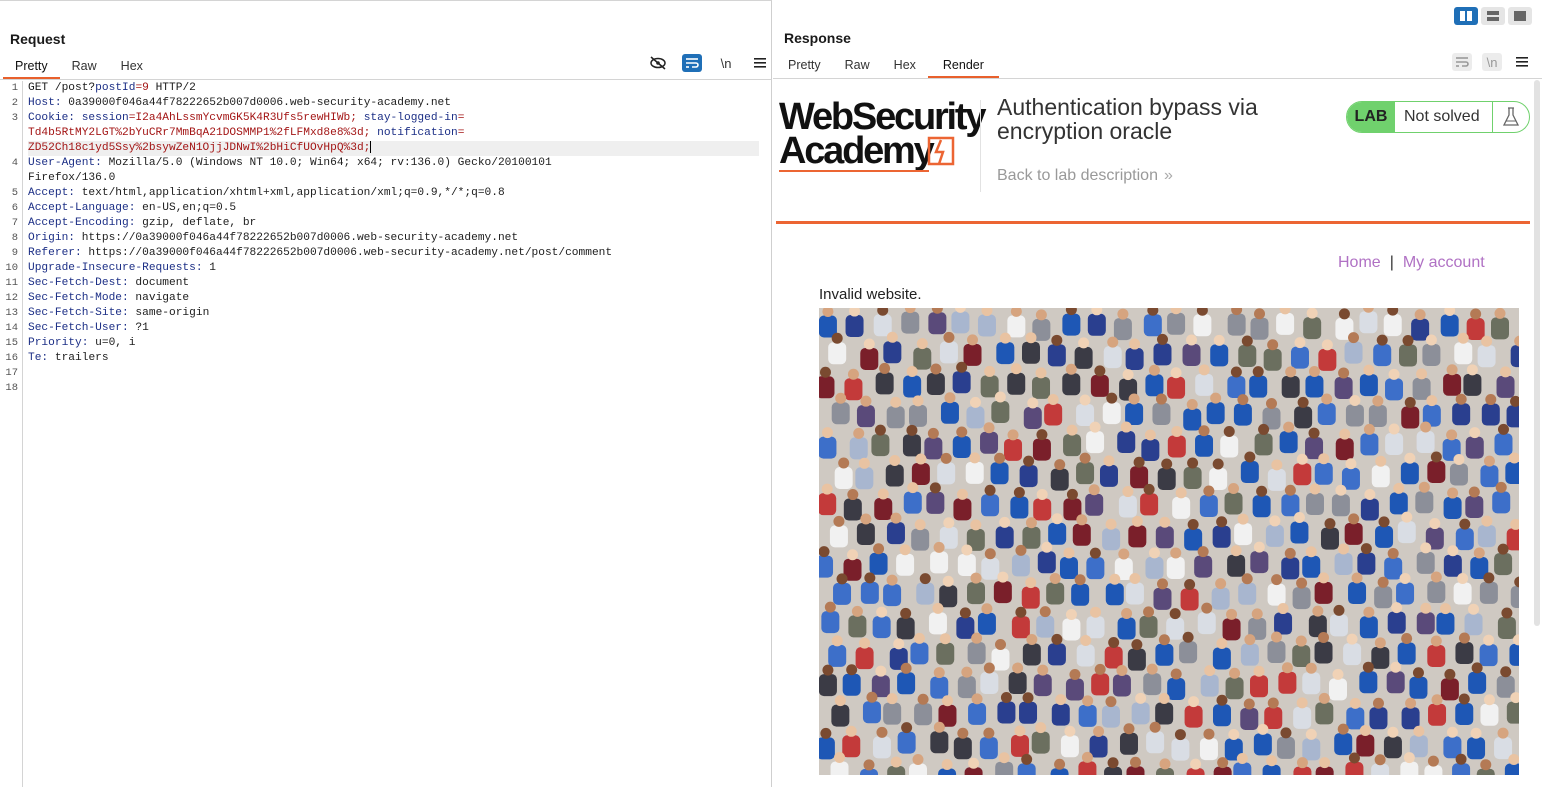  I want to click on lab-status-badge: LAB Not solved, so click(1438, 117).